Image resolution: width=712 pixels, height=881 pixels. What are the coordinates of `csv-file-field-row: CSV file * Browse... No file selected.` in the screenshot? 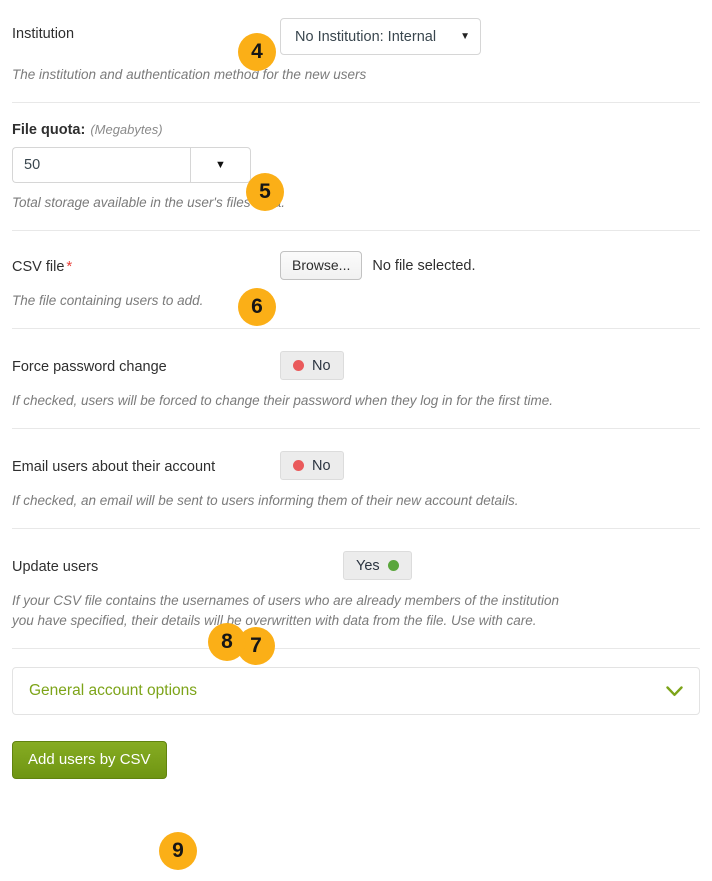 It's located at (356, 266).